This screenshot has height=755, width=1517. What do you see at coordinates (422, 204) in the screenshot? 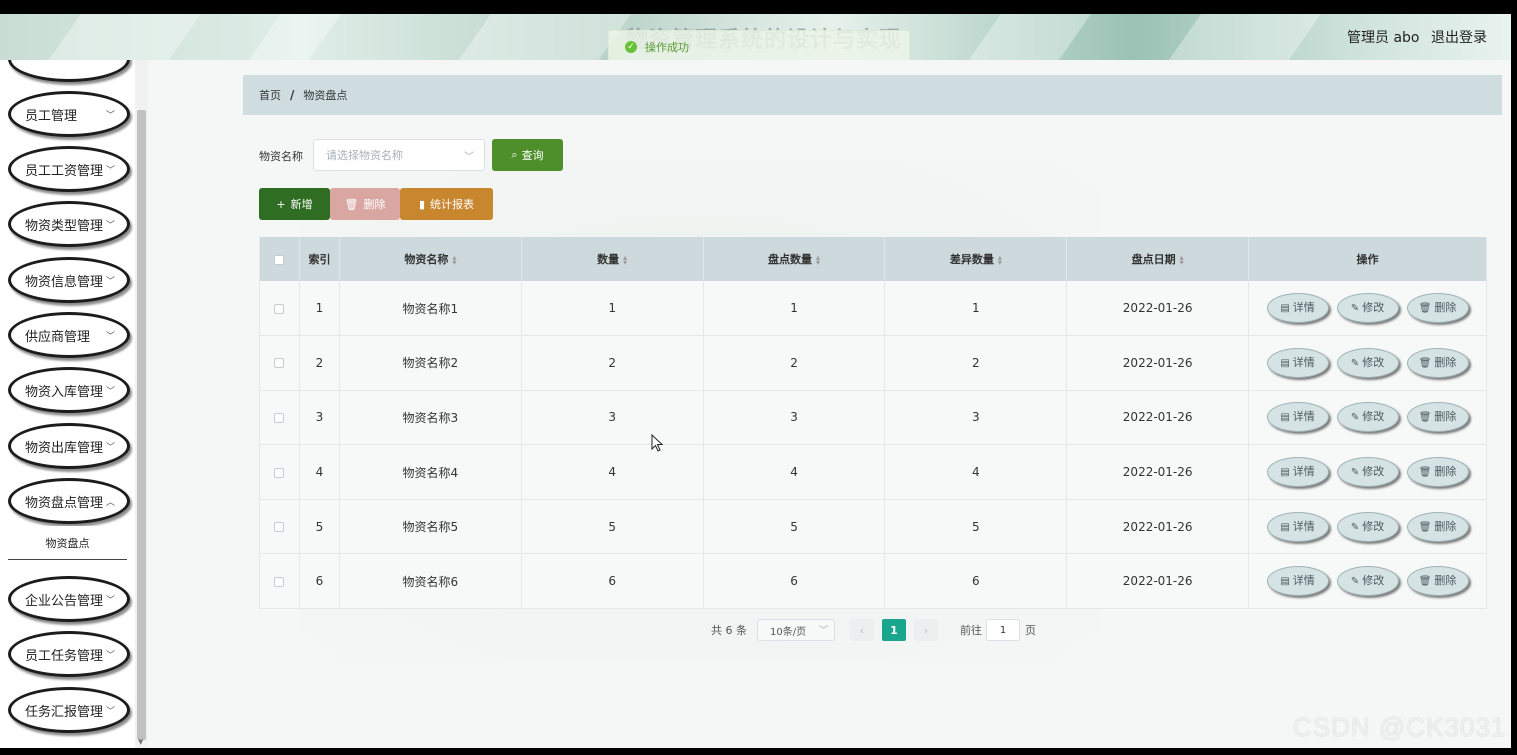
I see `bar-chart-icon: ▮` at bounding box center [422, 204].